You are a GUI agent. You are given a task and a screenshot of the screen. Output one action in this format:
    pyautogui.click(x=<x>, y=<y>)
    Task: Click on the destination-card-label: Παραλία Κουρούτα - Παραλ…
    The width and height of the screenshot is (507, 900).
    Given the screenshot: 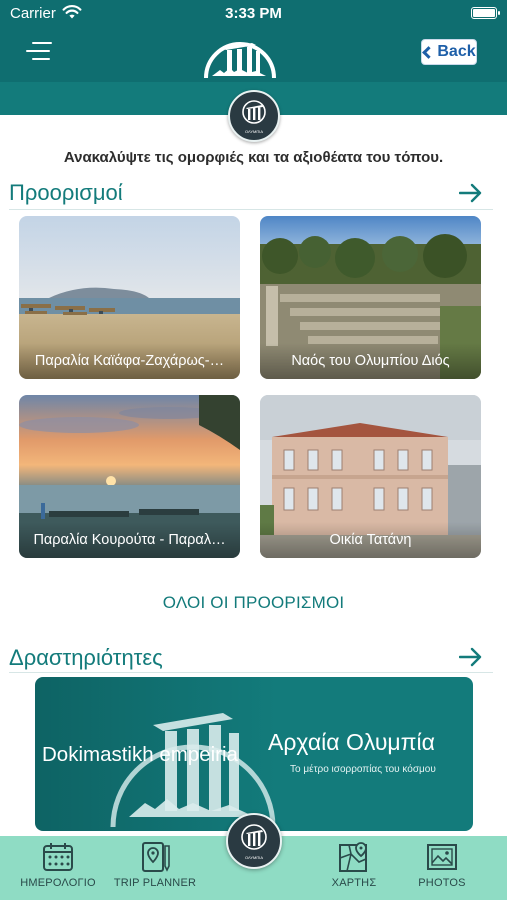 What is the action you would take?
    pyautogui.click(x=129, y=540)
    